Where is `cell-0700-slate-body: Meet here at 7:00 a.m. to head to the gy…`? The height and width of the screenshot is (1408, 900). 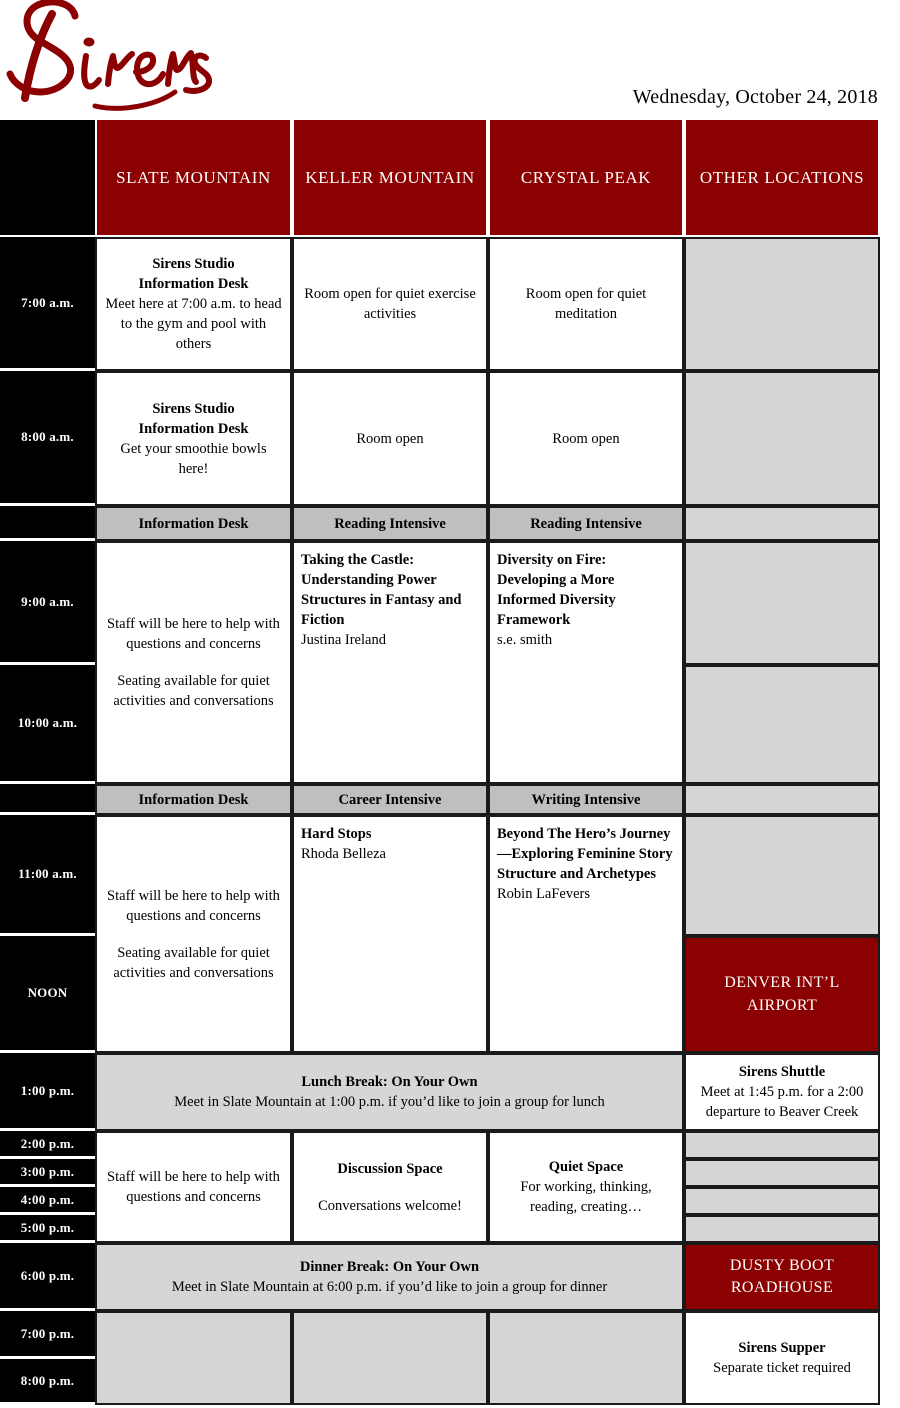
cell-0700-slate-body: Meet here at 7:00 a.m. to head to the gy… is located at coordinates (193, 324).